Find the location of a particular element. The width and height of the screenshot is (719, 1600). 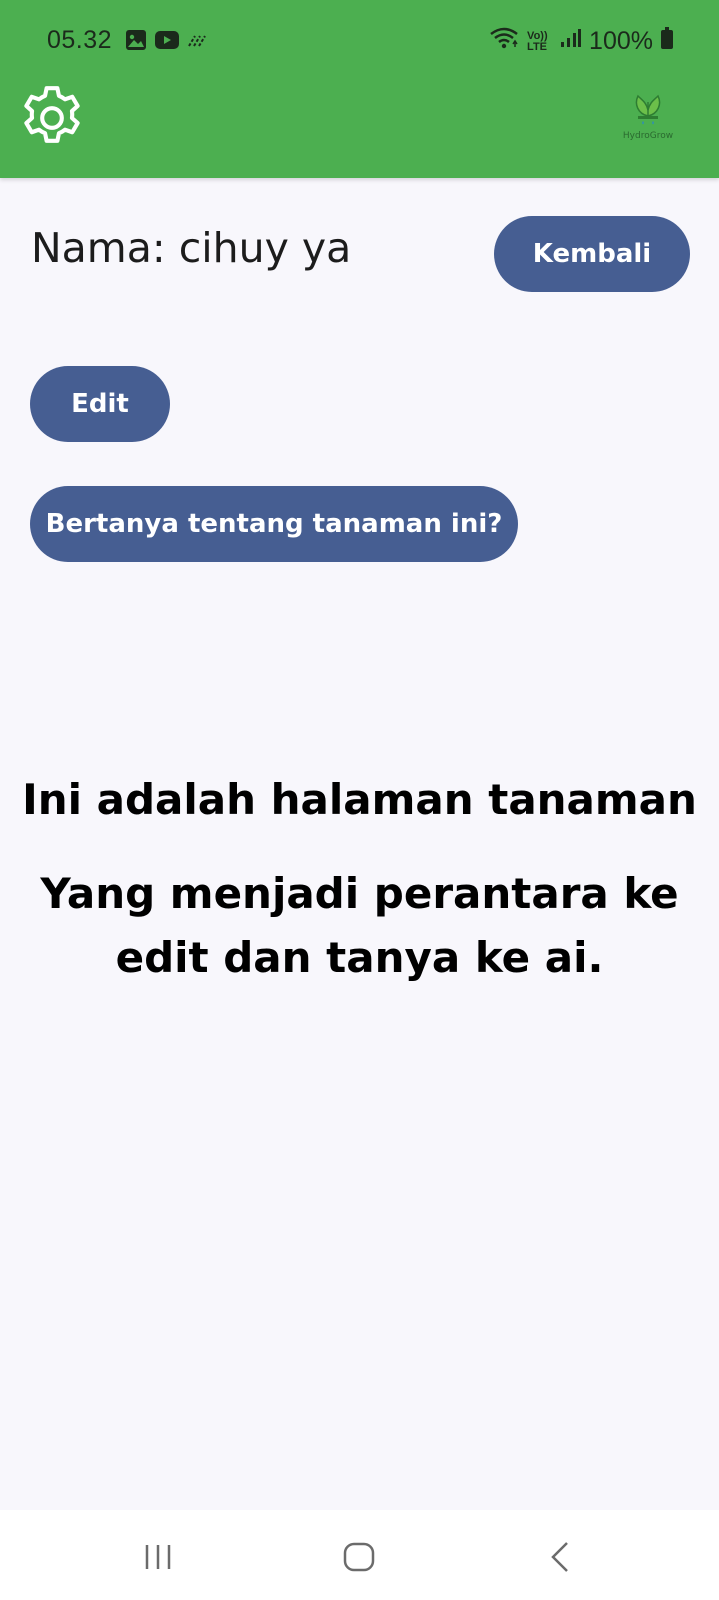

signal-icon is located at coordinates (570, 41).